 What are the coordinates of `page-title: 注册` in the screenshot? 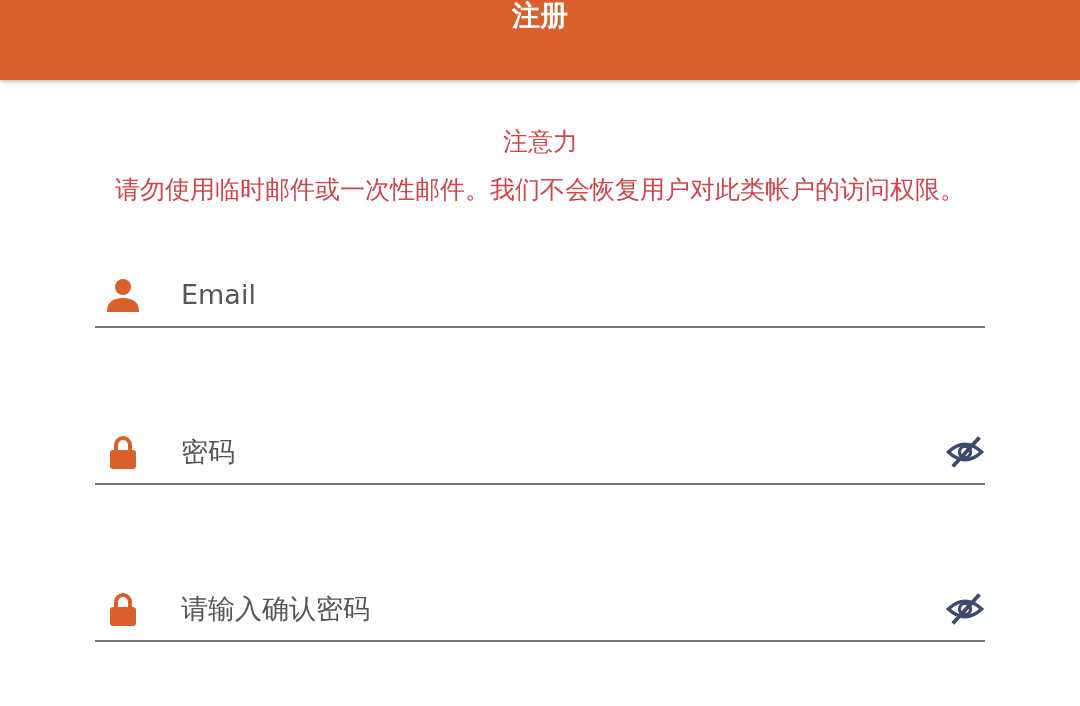 It's located at (540, 17).